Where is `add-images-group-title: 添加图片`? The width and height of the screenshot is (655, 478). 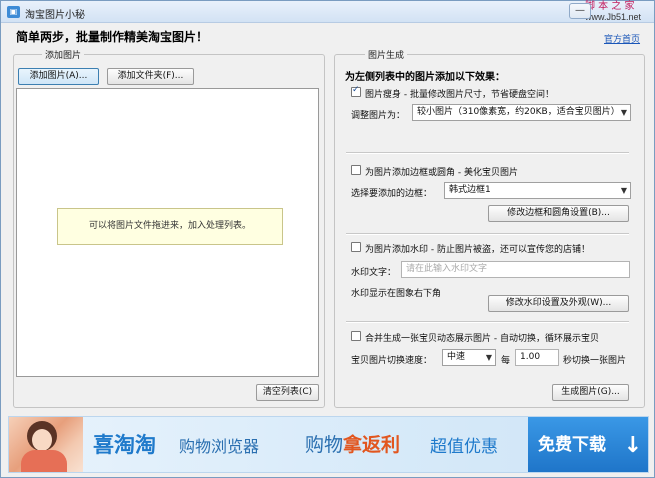 add-images-group-title: 添加图片 is located at coordinates (63, 54).